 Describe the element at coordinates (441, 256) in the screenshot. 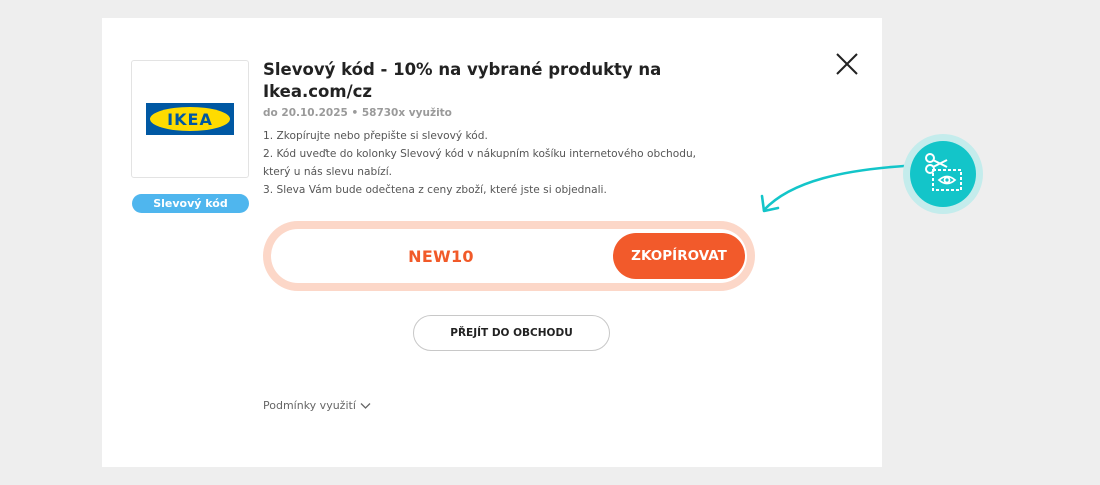

I see `coupon-code: NEW10` at that location.